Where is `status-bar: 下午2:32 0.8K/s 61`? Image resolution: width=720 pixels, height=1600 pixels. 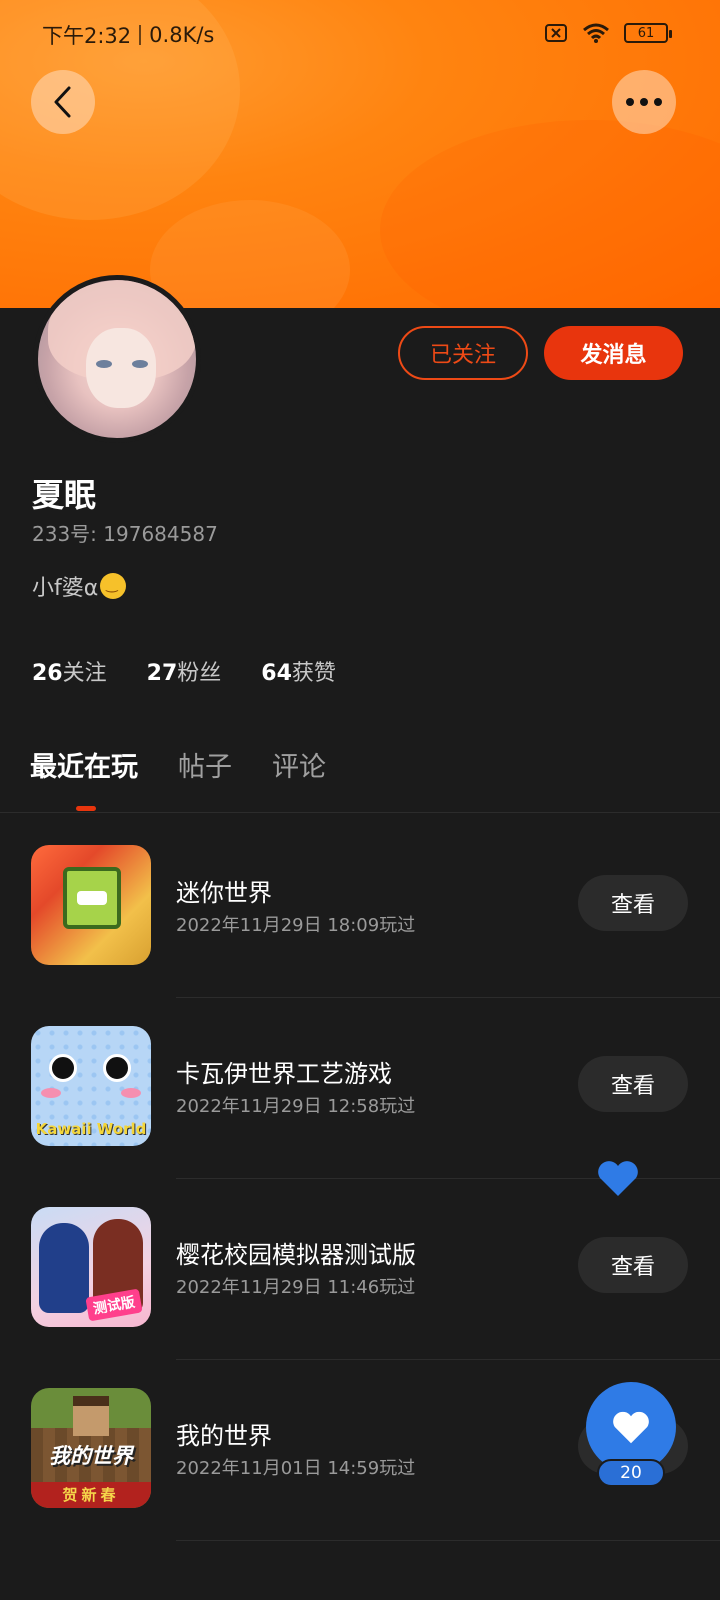
status-bar: 下午2:32 0.8K/s 61 is located at coordinates (360, 35).